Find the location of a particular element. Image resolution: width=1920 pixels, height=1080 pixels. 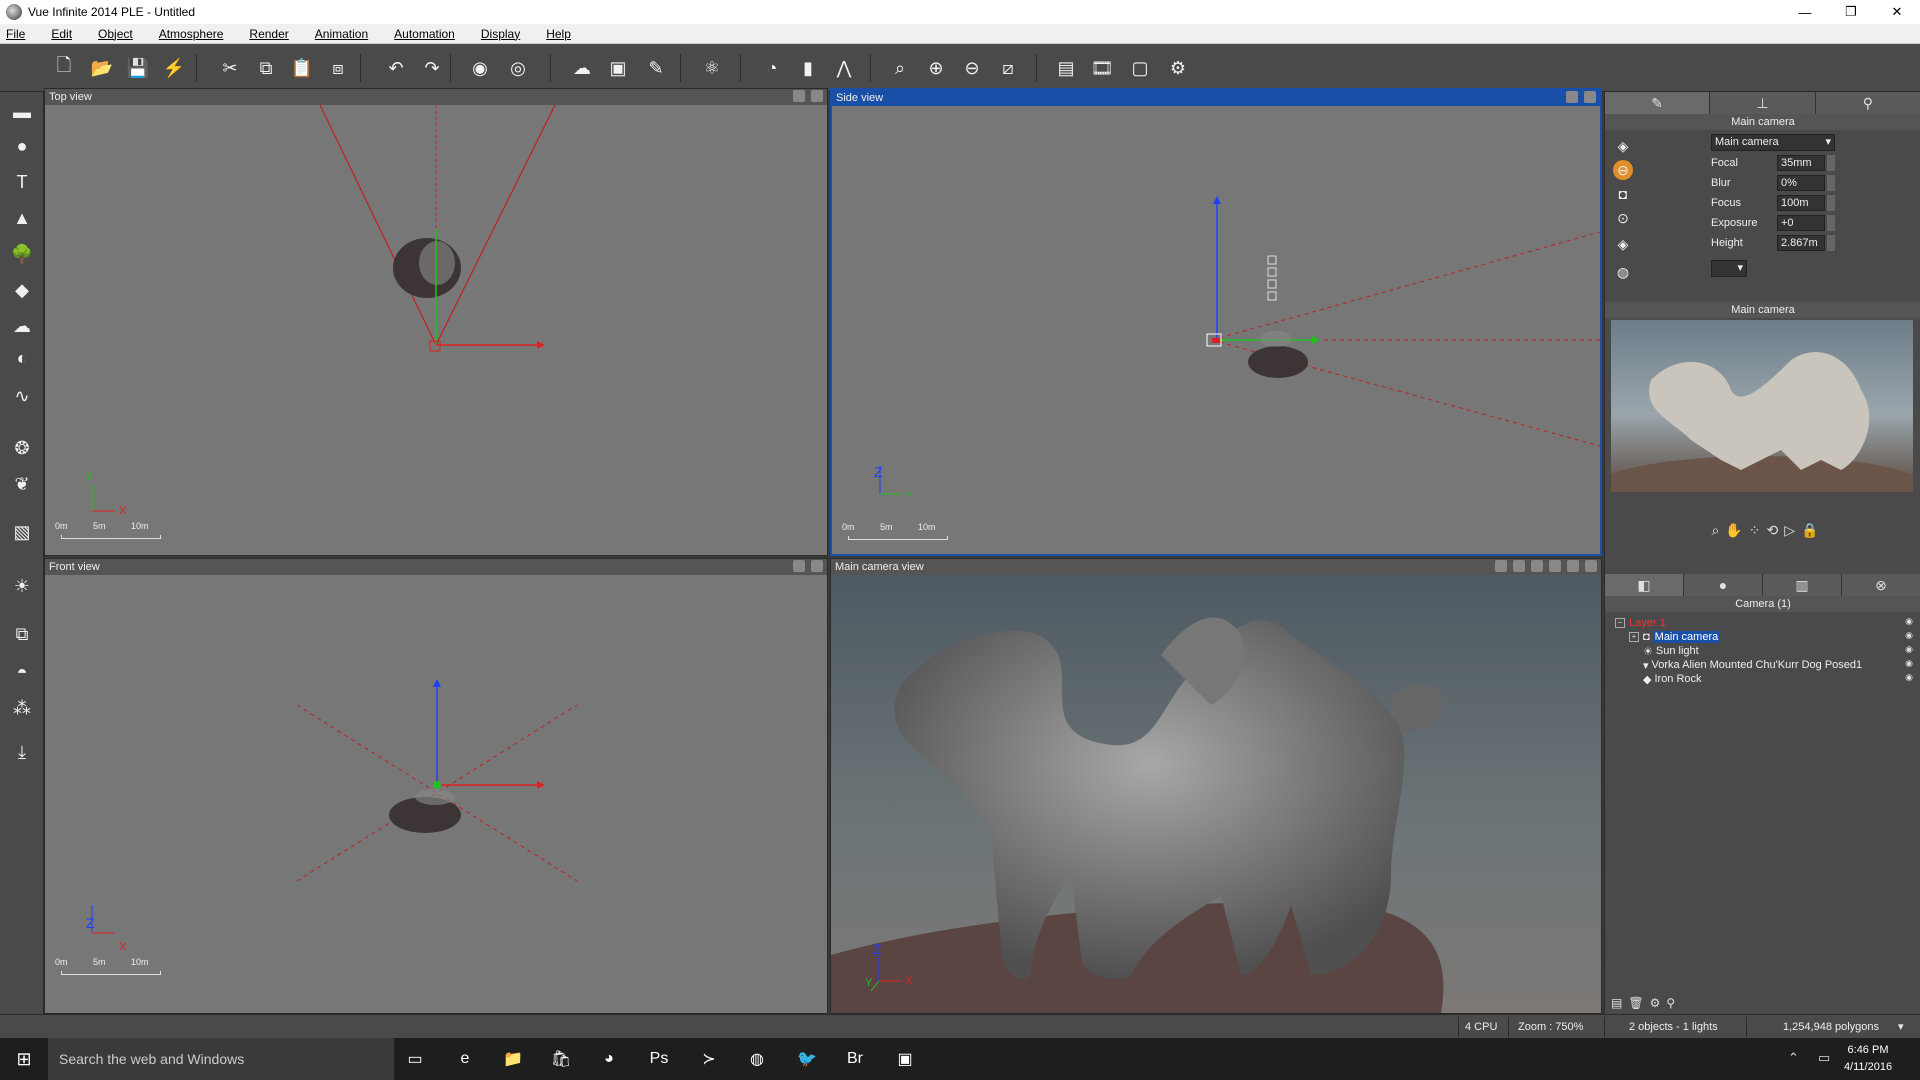

taskbar-search-box: Search the web and Windows is located at coordinates (221, 1059).